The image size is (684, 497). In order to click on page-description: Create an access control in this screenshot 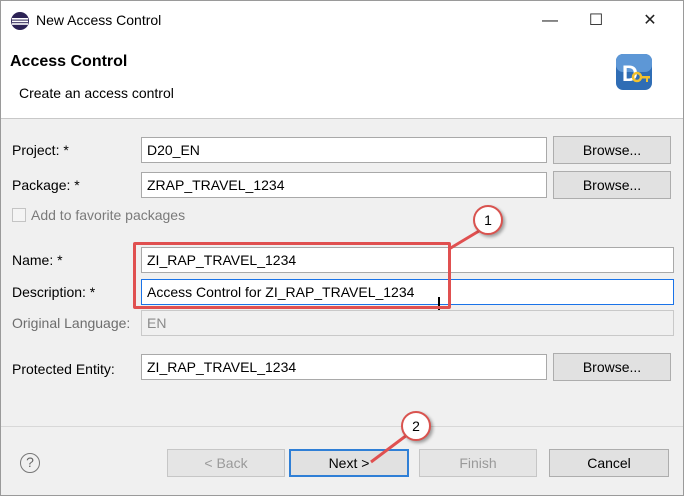, I will do `click(96, 93)`.